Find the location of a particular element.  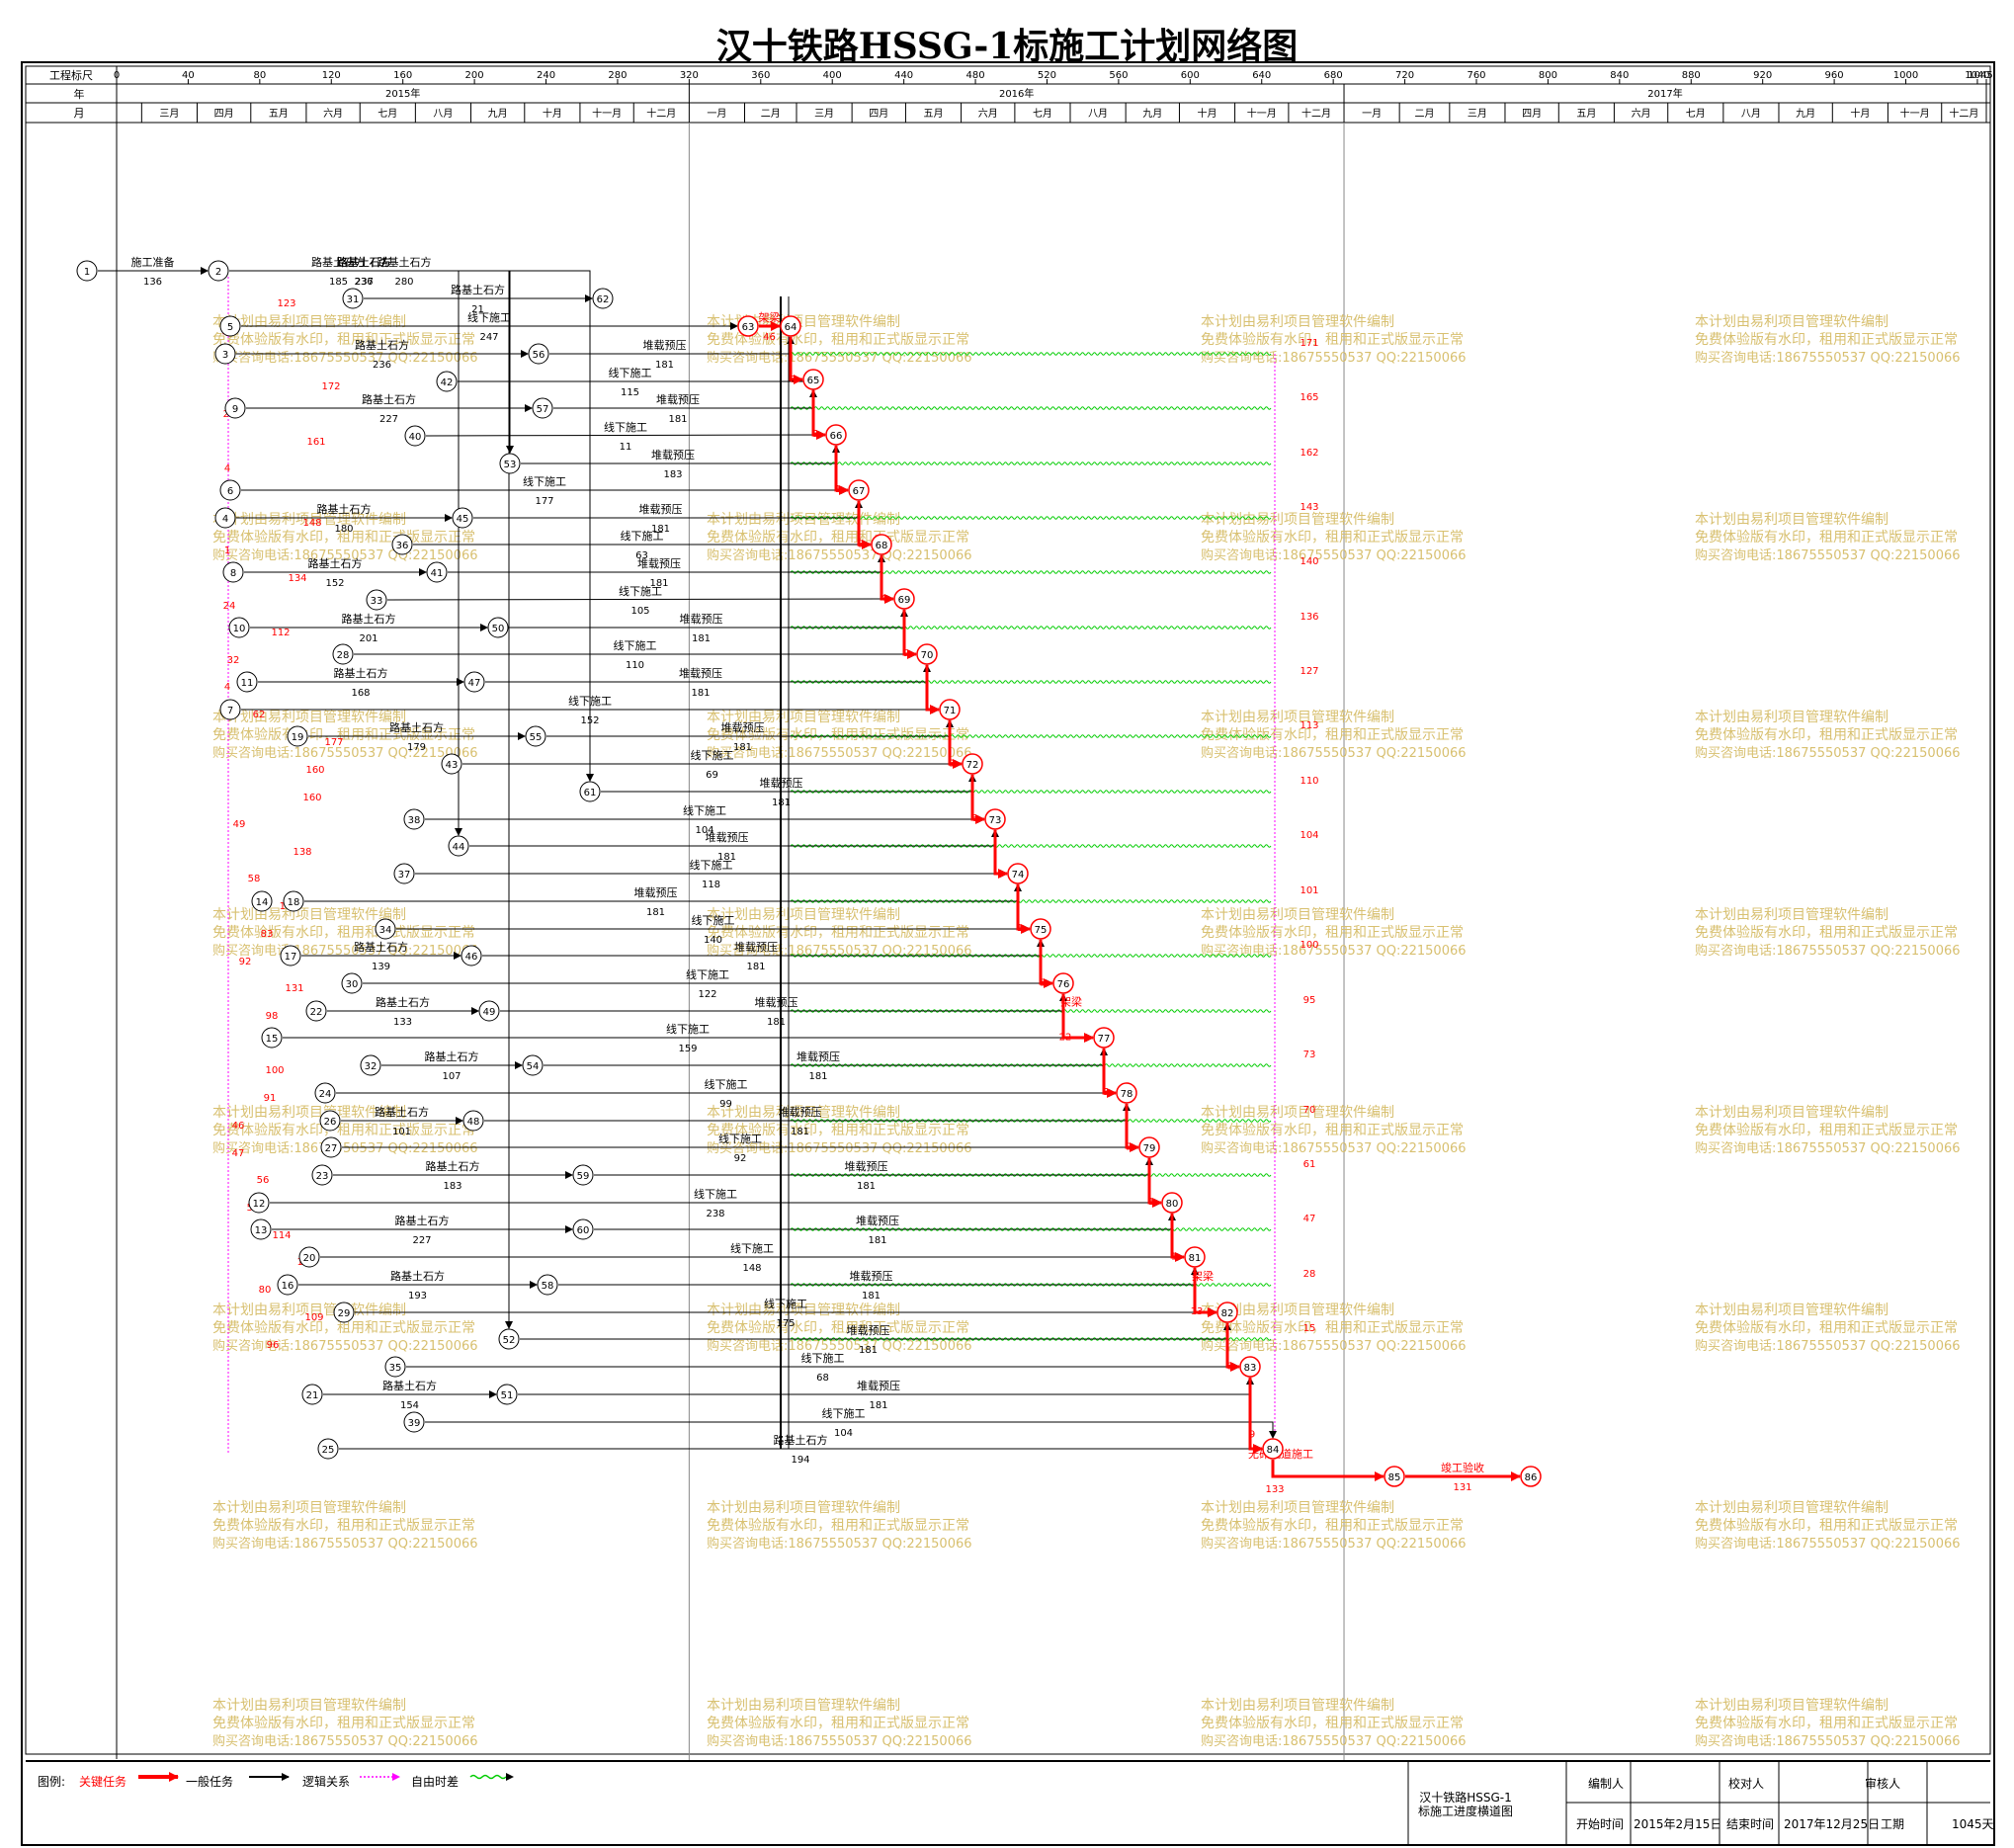

legend-float-label: 自由时差 is located at coordinates (435, 1782).